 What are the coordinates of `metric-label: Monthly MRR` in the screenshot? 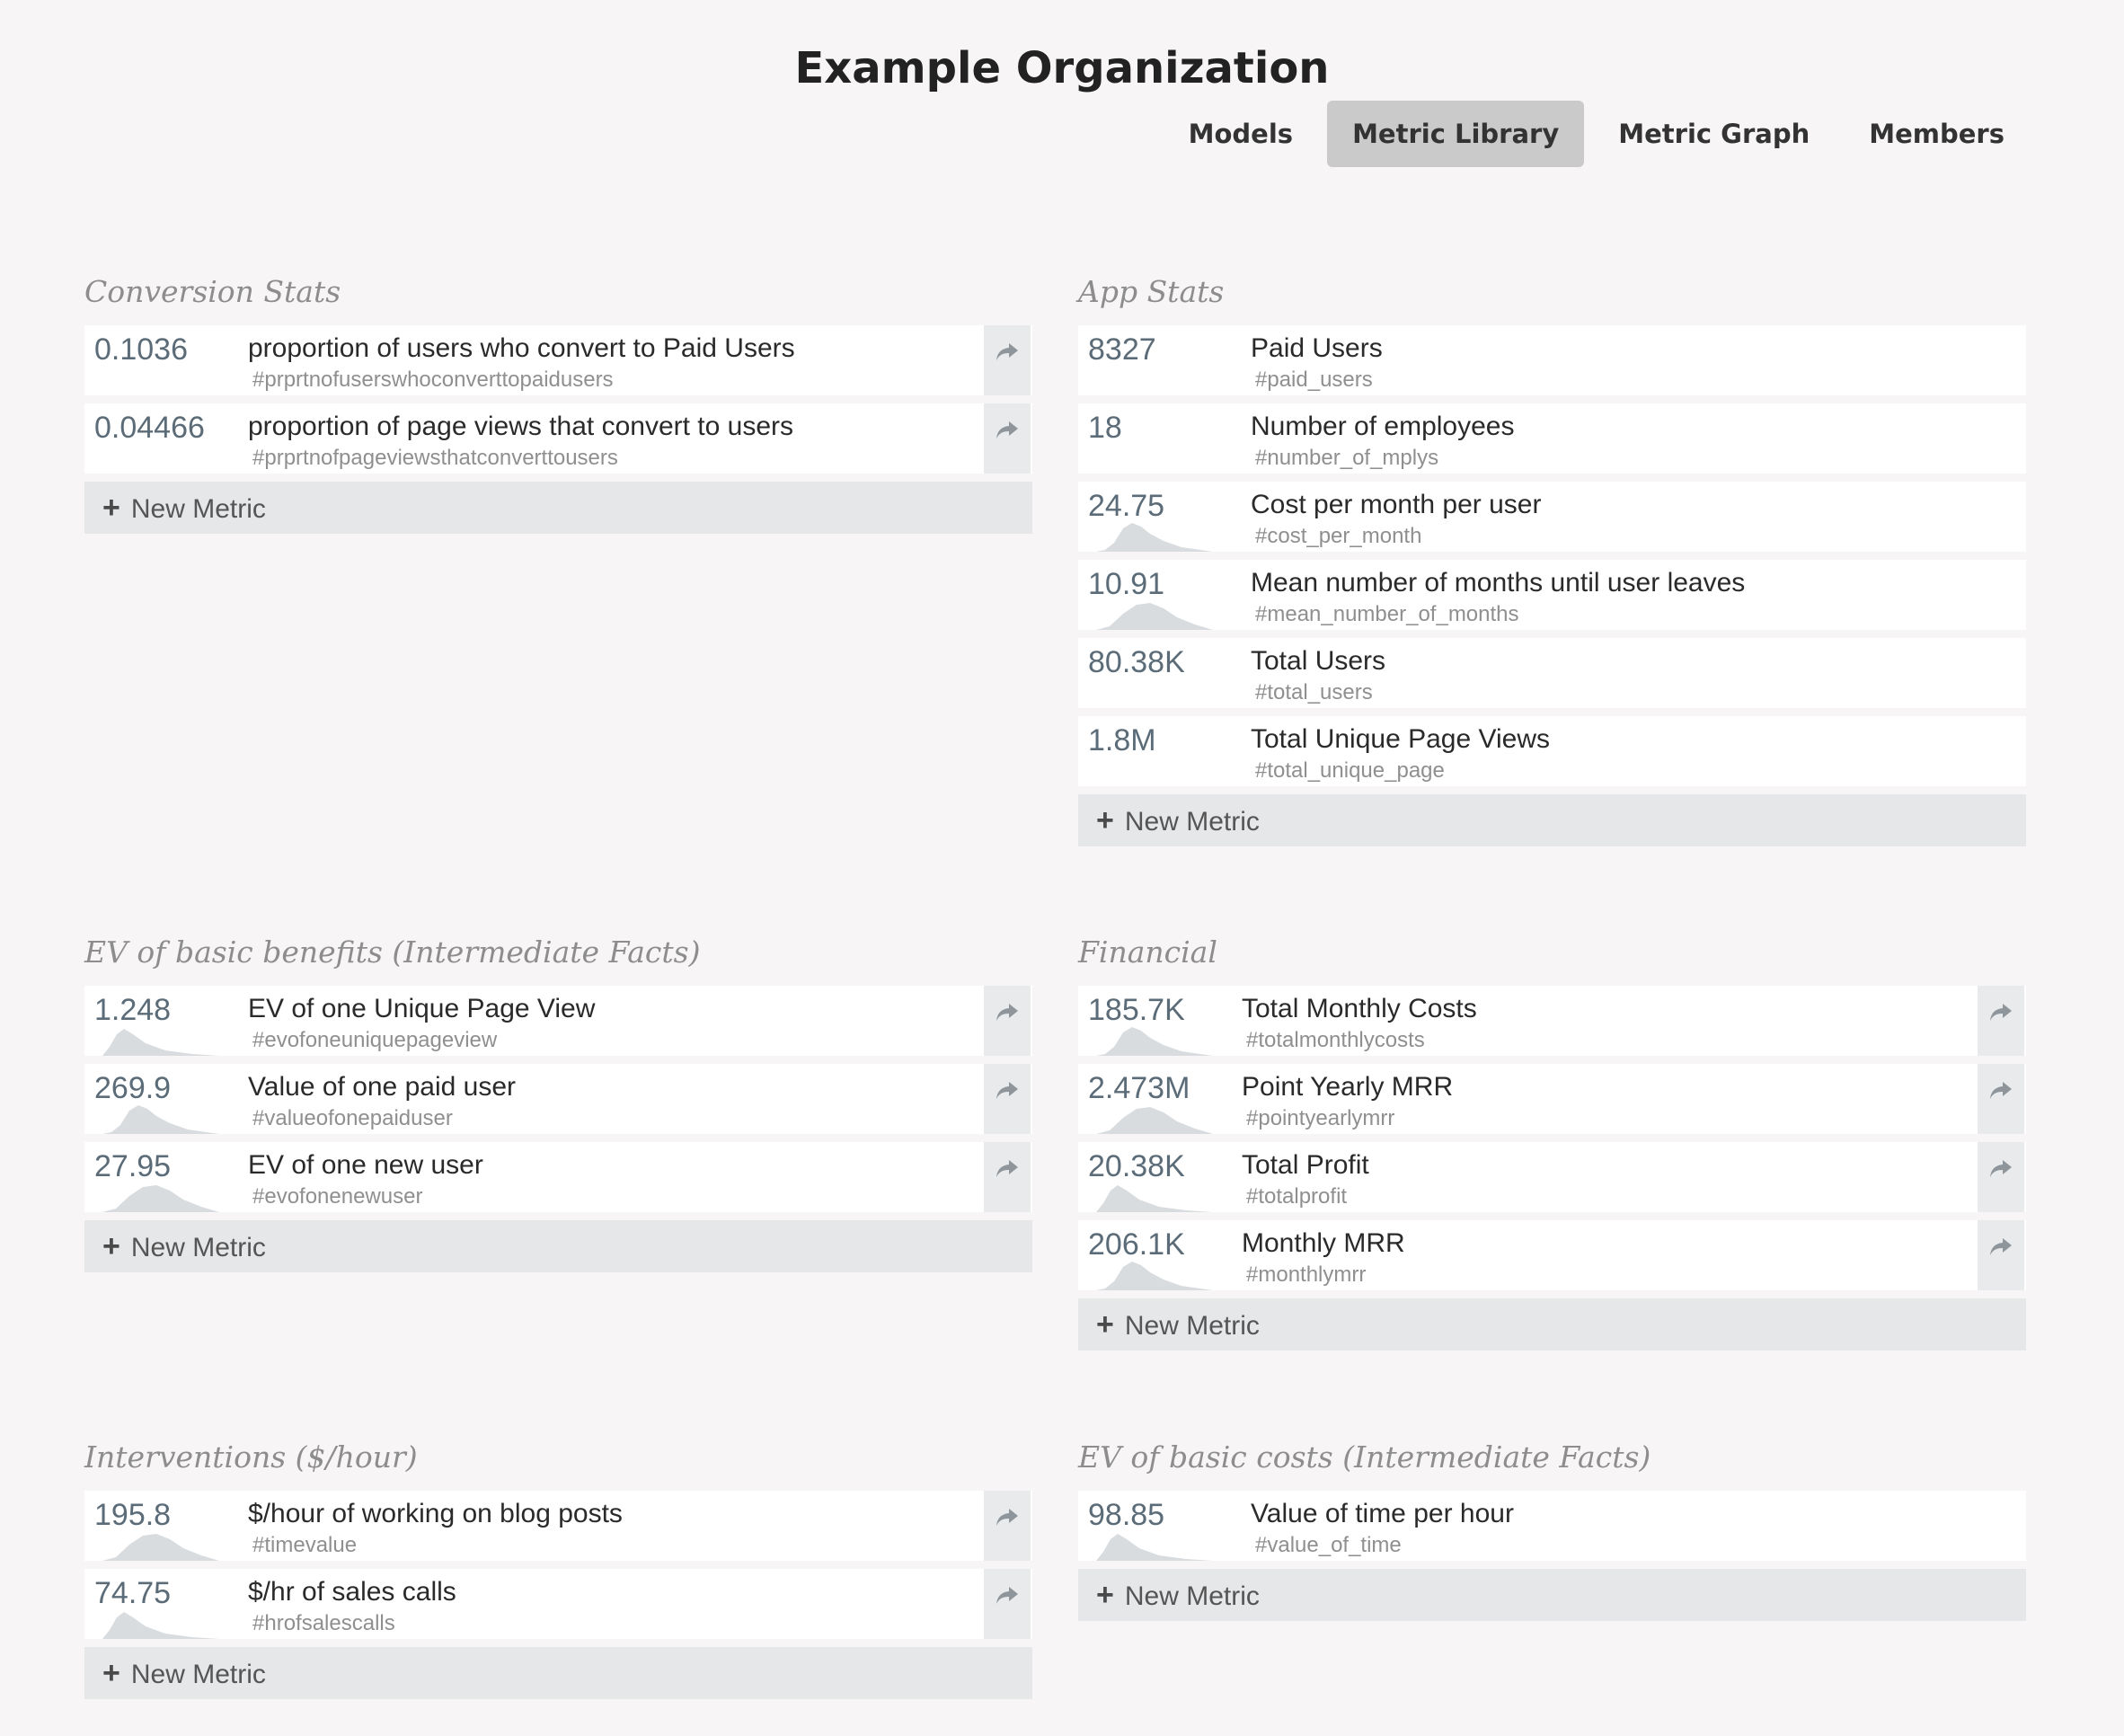 It's located at (1324, 1243).